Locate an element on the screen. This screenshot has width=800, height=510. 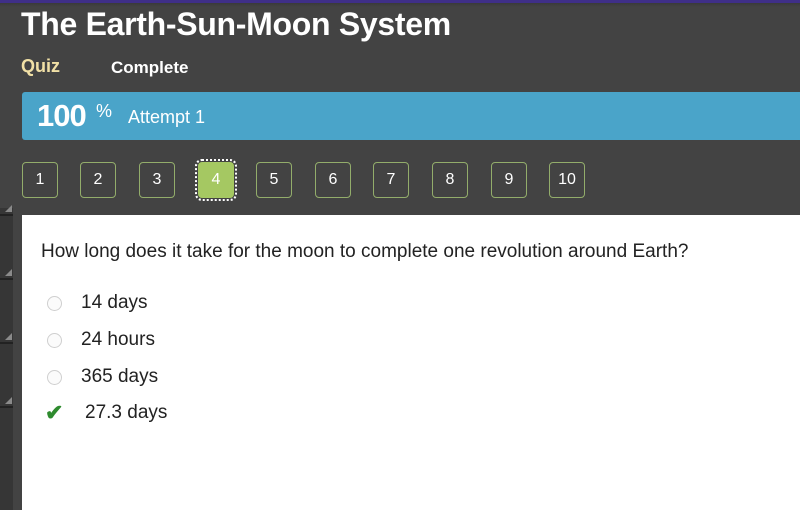
checkmark-icon: ✔ is located at coordinates (54, 412).